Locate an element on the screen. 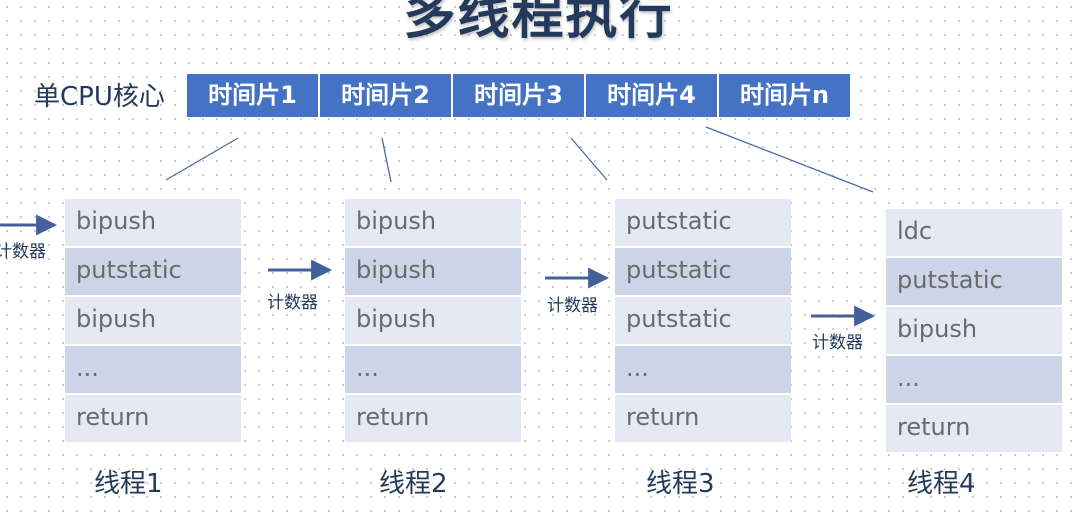  cpu-core-label: 单CPU核心 is located at coordinates (99, 97).